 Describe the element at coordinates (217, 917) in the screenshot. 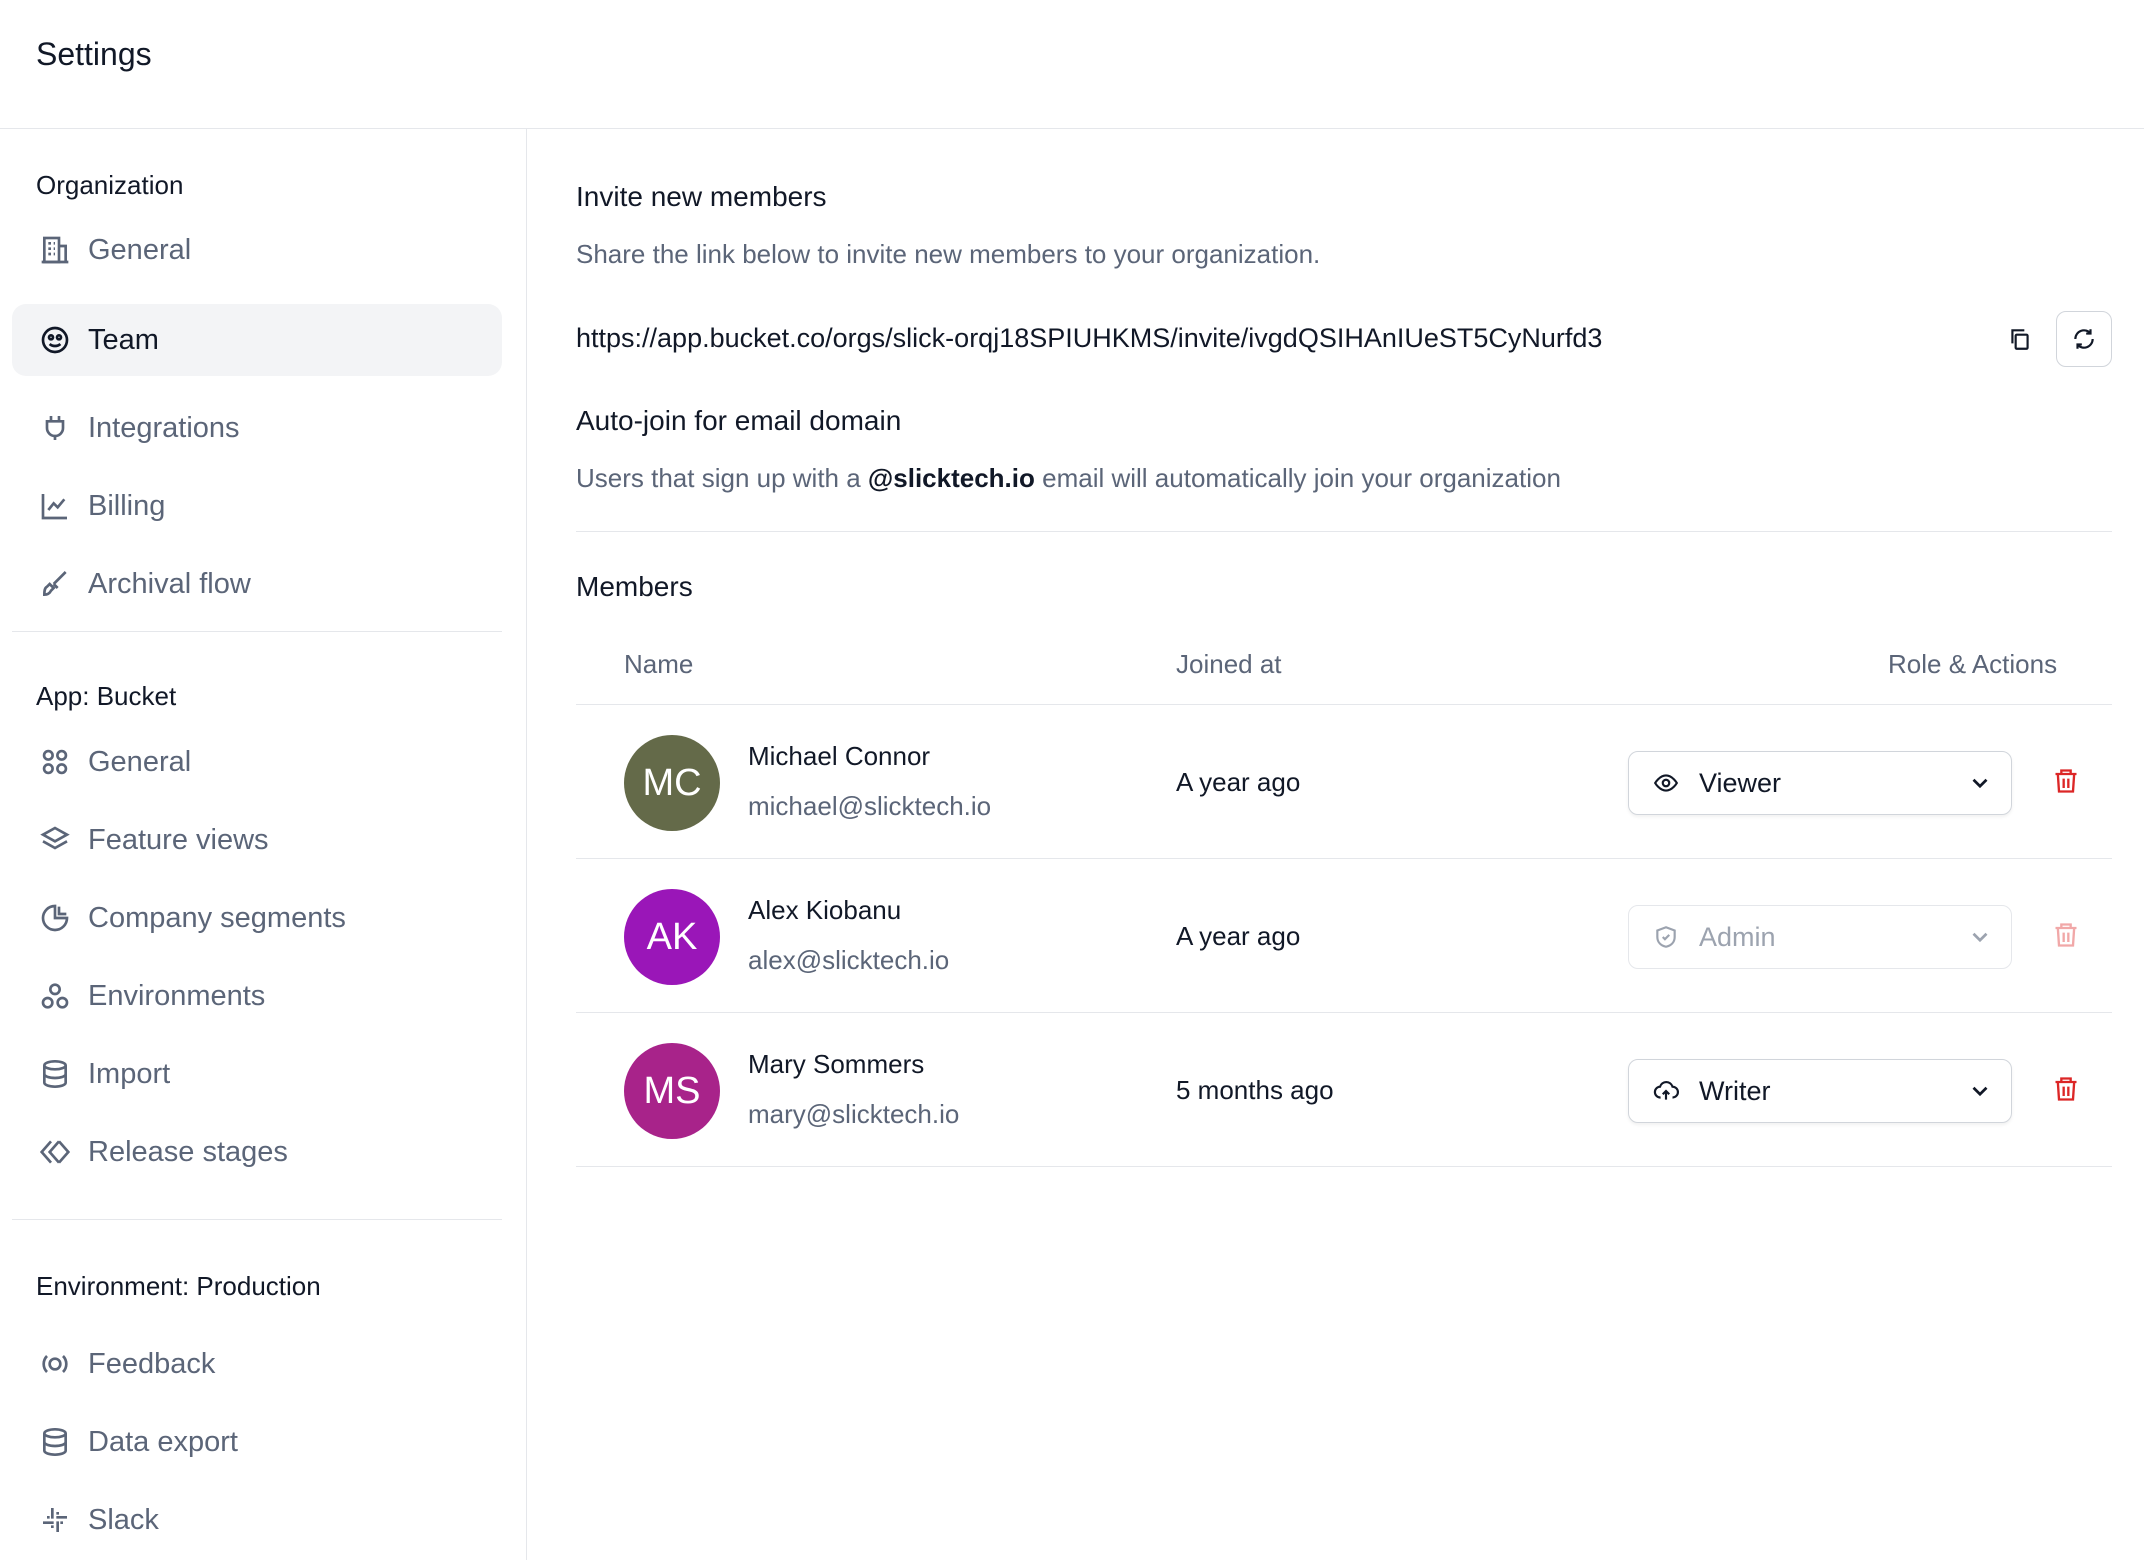

I see `sidebar-item-label: Company segments` at that location.